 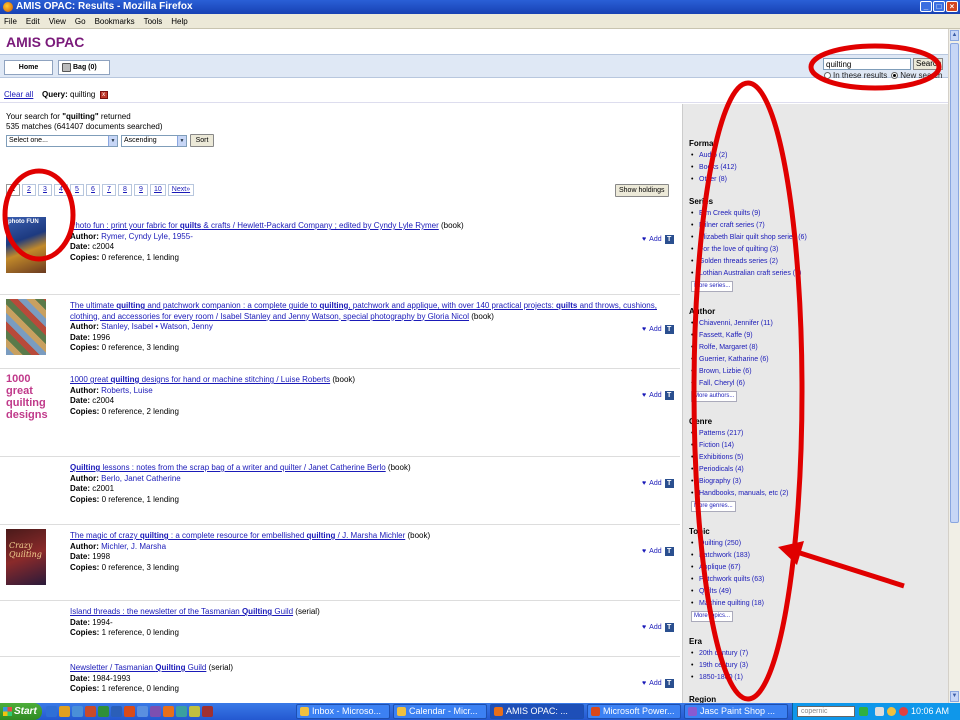 I want to click on facet-item: 1850-1880 (1), so click(x=814, y=678).